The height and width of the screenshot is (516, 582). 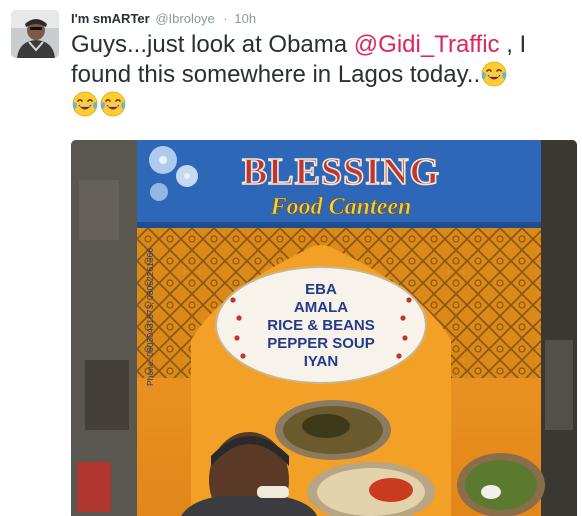 I want to click on avatar-image, so click(x=35, y=34).